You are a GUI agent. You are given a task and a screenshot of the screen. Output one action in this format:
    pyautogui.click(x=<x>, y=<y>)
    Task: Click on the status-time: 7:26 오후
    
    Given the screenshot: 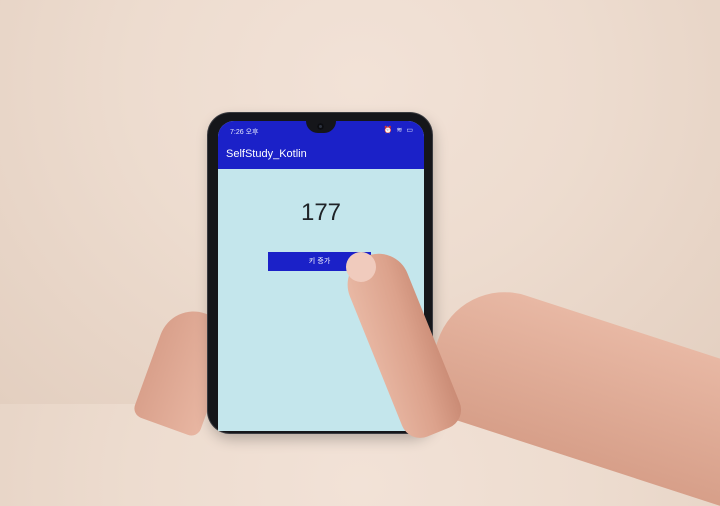 What is the action you would take?
    pyautogui.click(x=244, y=132)
    